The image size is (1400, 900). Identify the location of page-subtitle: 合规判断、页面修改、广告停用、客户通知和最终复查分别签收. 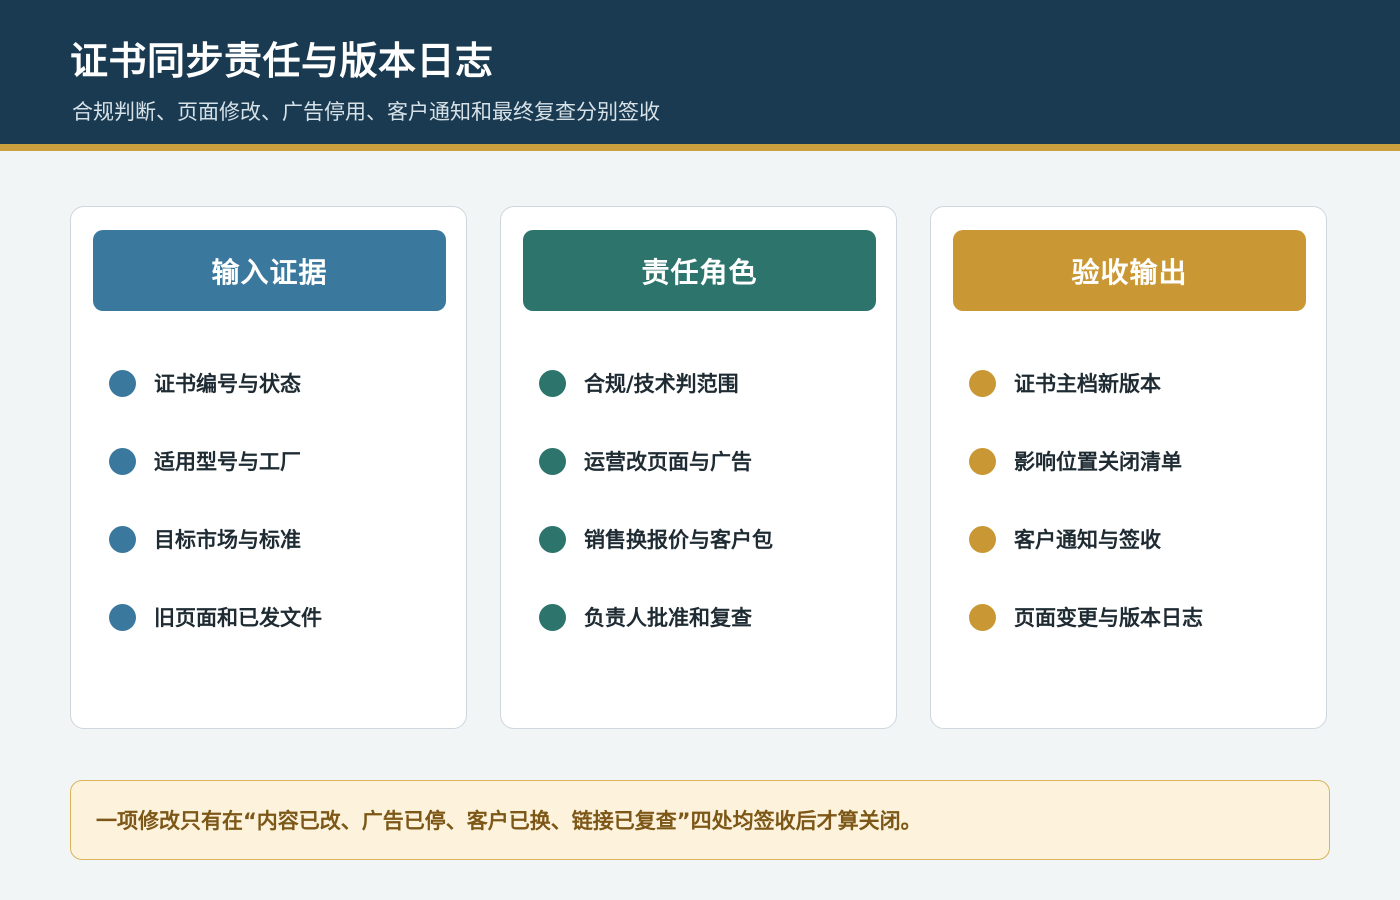
(366, 112).